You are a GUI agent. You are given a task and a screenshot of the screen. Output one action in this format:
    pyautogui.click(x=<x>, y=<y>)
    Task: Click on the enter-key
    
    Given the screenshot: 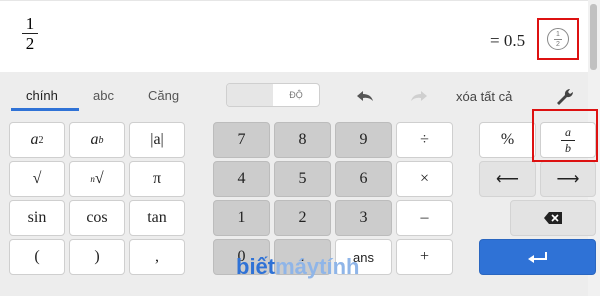 What is the action you would take?
    pyautogui.click(x=537, y=257)
    